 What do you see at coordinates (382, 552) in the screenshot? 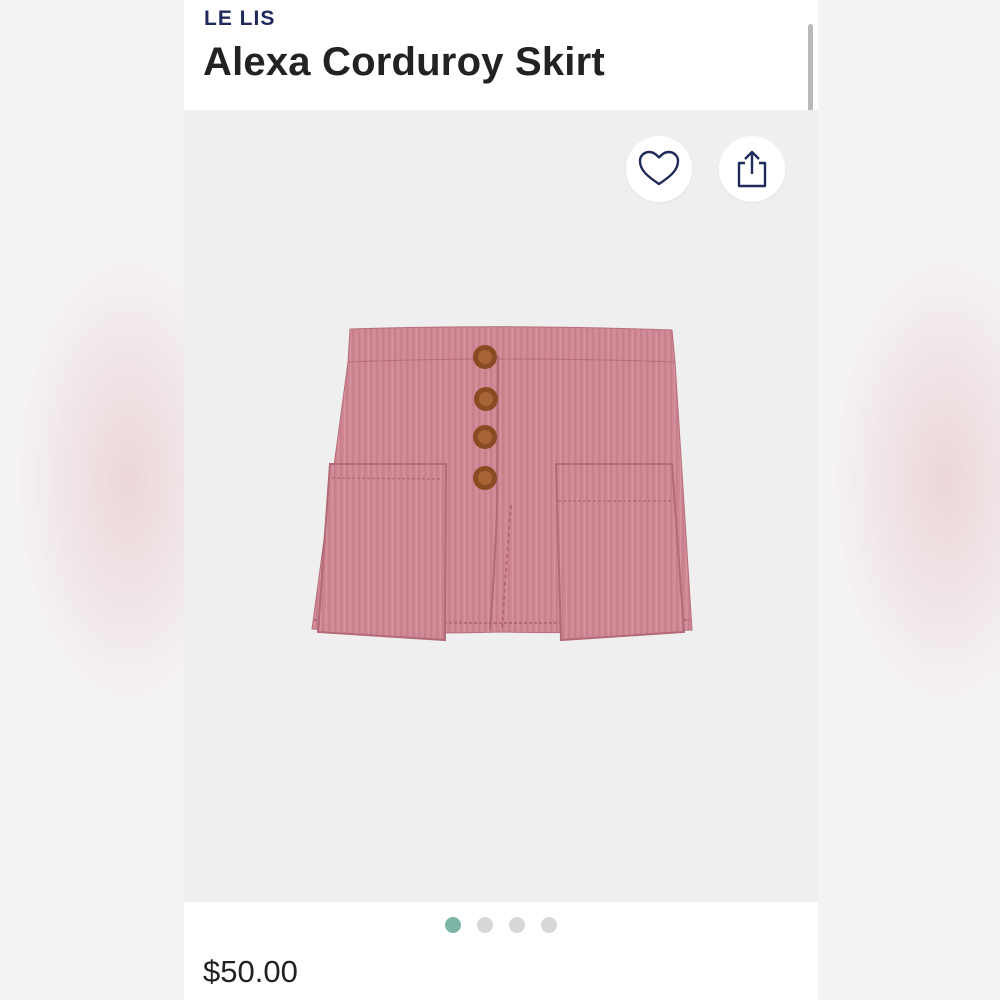
I see `left-pocket` at bounding box center [382, 552].